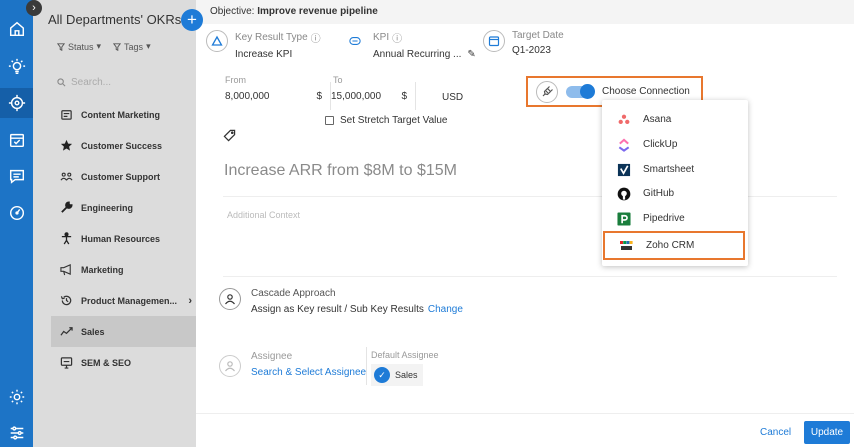 The width and height of the screenshot is (854, 447). Describe the element at coordinates (494, 41) in the screenshot. I see `calendar-icon` at that location.